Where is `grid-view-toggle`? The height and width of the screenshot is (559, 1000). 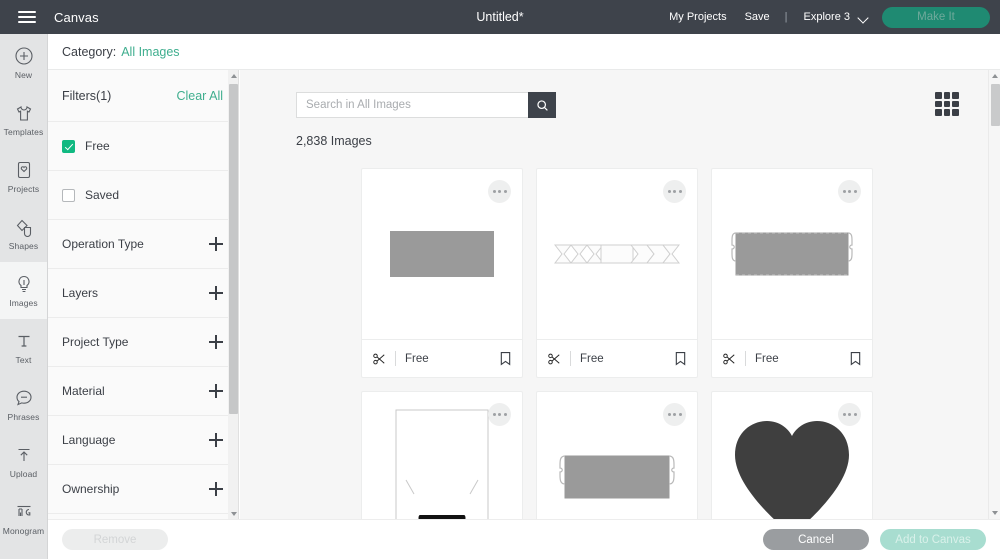
grid-view-toggle is located at coordinates (947, 104).